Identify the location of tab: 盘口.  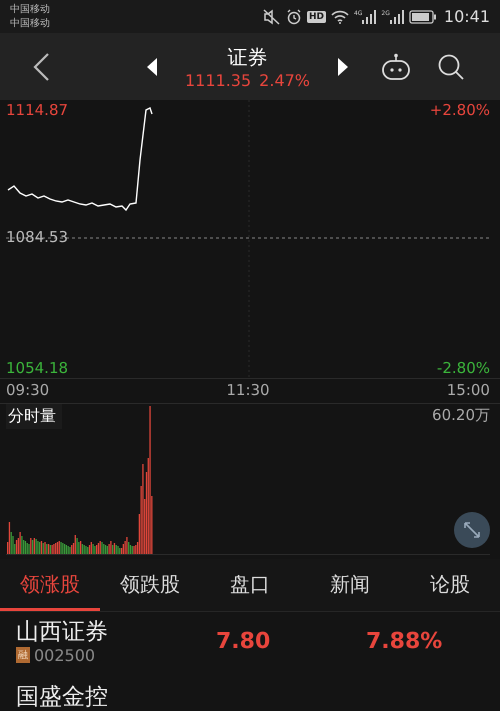
(250, 585).